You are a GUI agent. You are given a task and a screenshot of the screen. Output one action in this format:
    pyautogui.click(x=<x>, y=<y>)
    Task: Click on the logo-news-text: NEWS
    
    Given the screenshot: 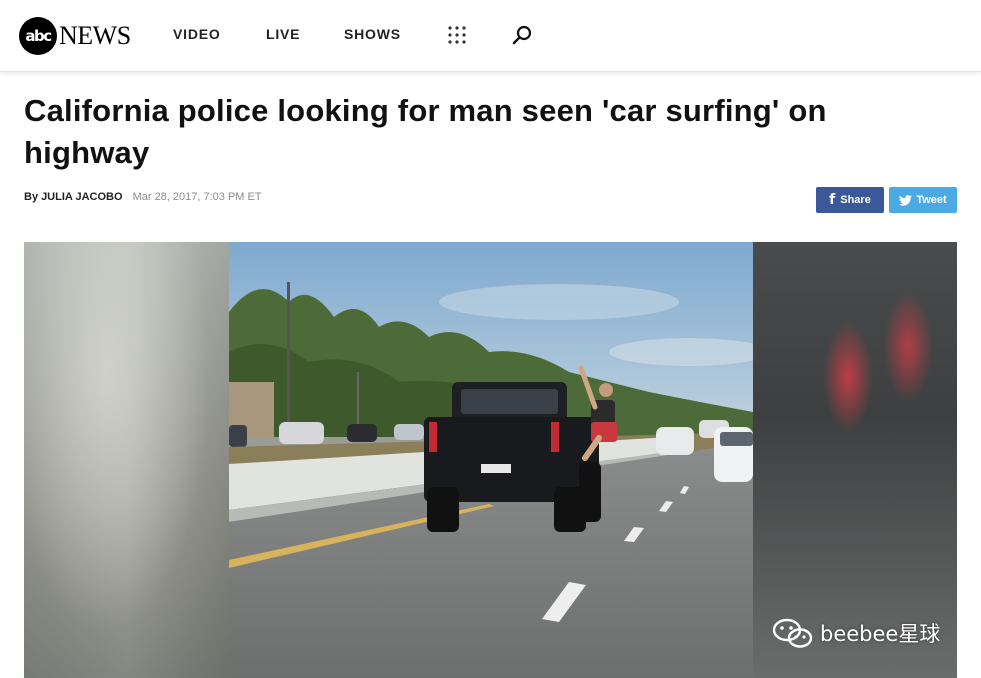 What is the action you would take?
    pyautogui.click(x=95, y=35)
    